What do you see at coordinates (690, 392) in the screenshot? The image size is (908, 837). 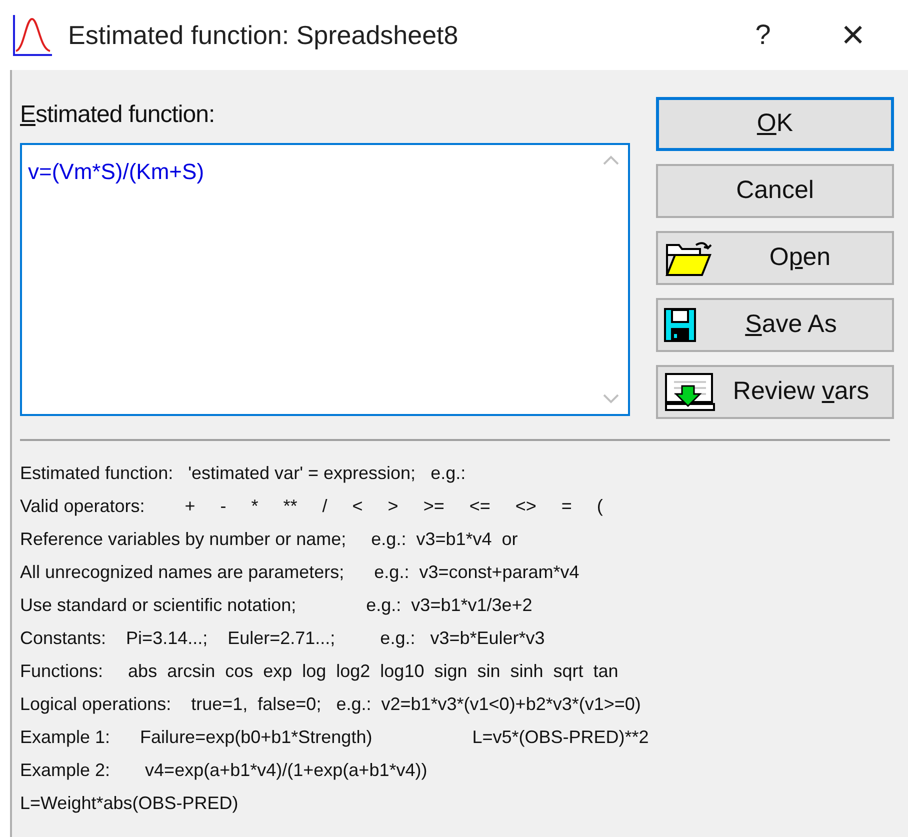 I see `download-to-table-icon` at bounding box center [690, 392].